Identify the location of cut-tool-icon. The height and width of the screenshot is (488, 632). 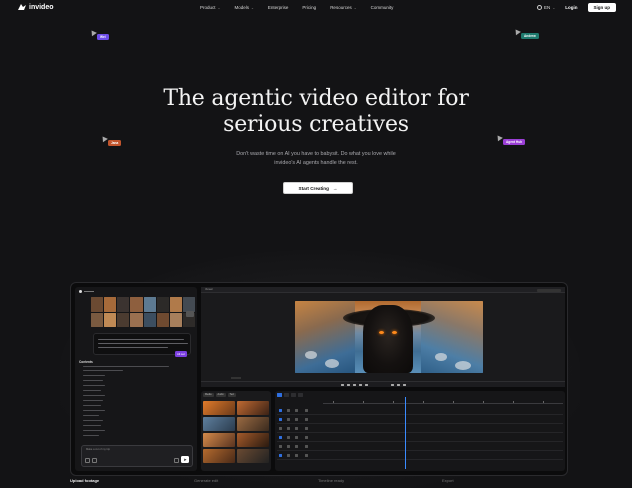
(286, 395).